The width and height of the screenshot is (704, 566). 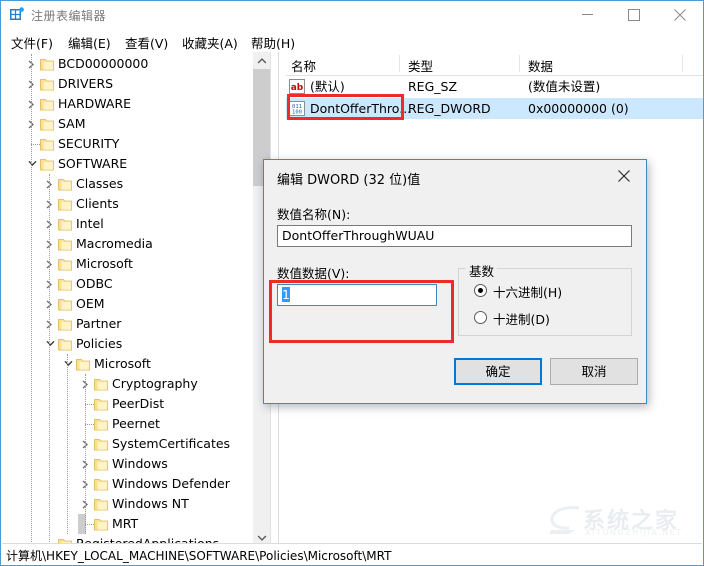 What do you see at coordinates (146, 42) in the screenshot?
I see `menu-view: 查看(V)` at bounding box center [146, 42].